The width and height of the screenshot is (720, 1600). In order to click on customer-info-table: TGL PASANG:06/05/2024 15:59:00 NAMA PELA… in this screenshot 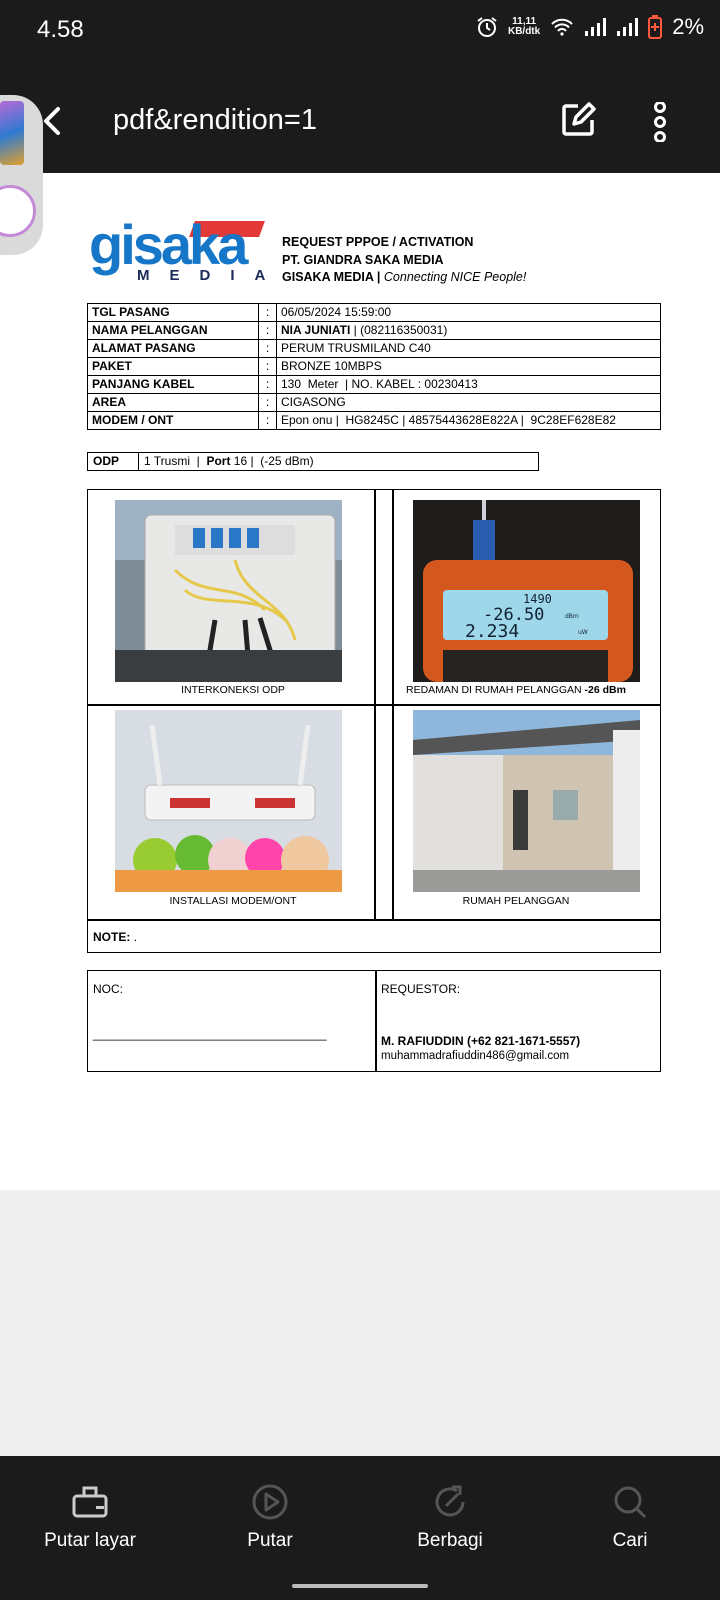, I will do `click(374, 366)`.